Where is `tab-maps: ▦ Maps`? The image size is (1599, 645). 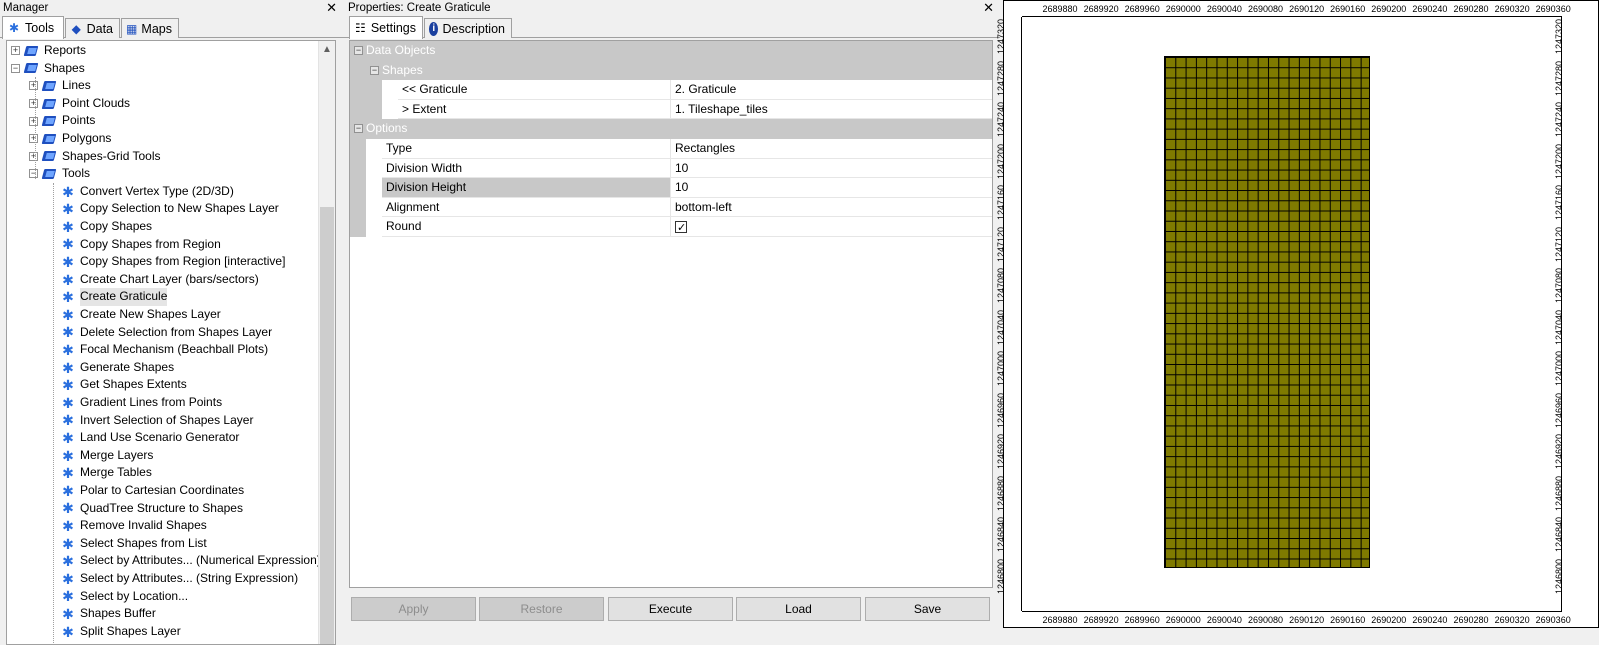 tab-maps: ▦ Maps is located at coordinates (150, 28).